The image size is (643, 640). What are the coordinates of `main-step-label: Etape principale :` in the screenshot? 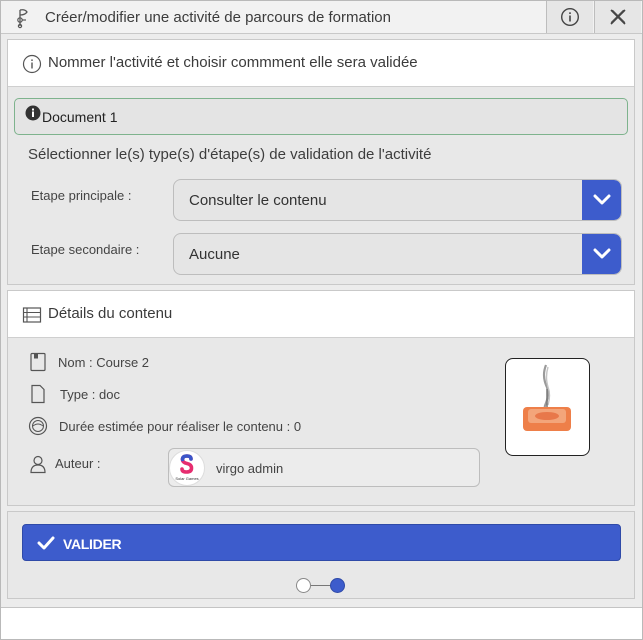 It's located at (81, 195).